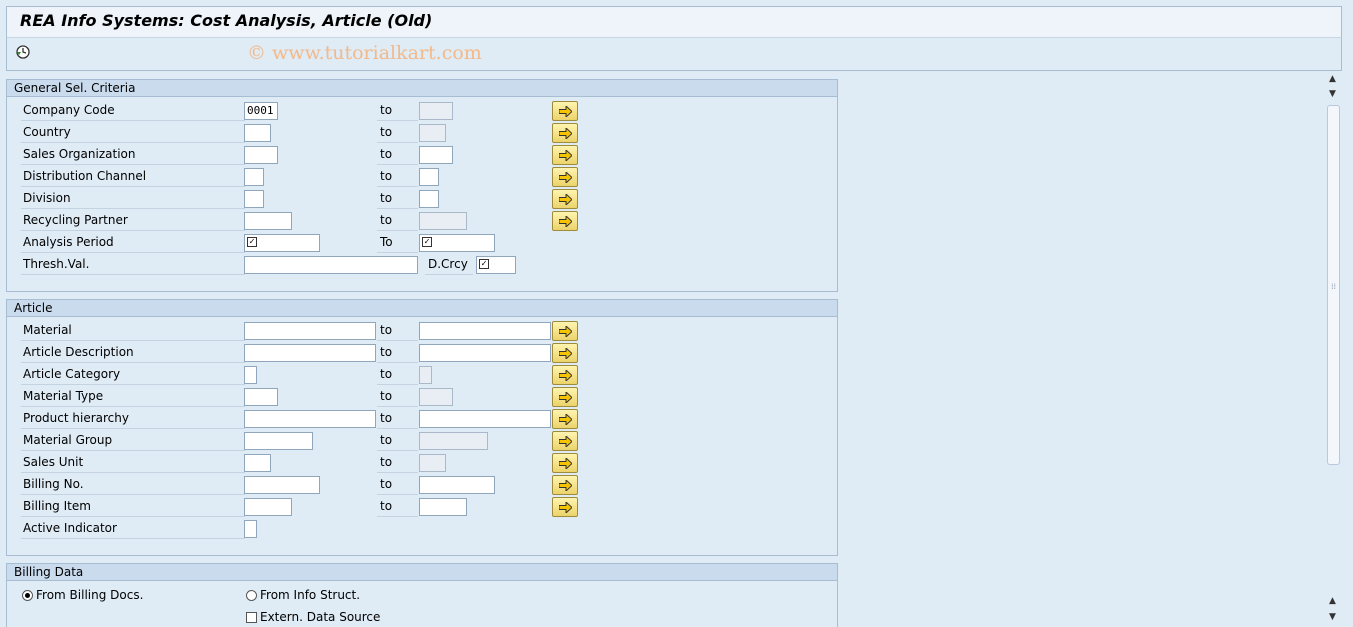 The height and width of the screenshot is (627, 1353). I want to click on material-to-input, so click(485, 331).